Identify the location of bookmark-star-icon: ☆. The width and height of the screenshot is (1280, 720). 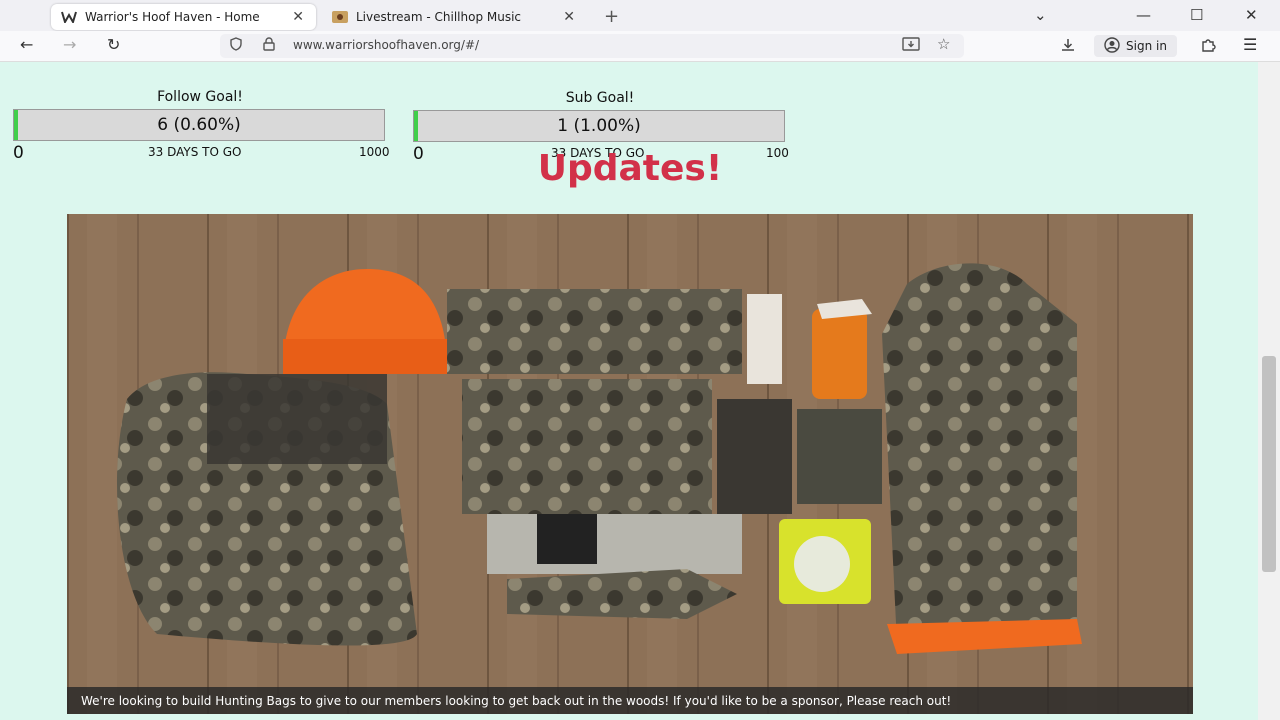
(943, 44).